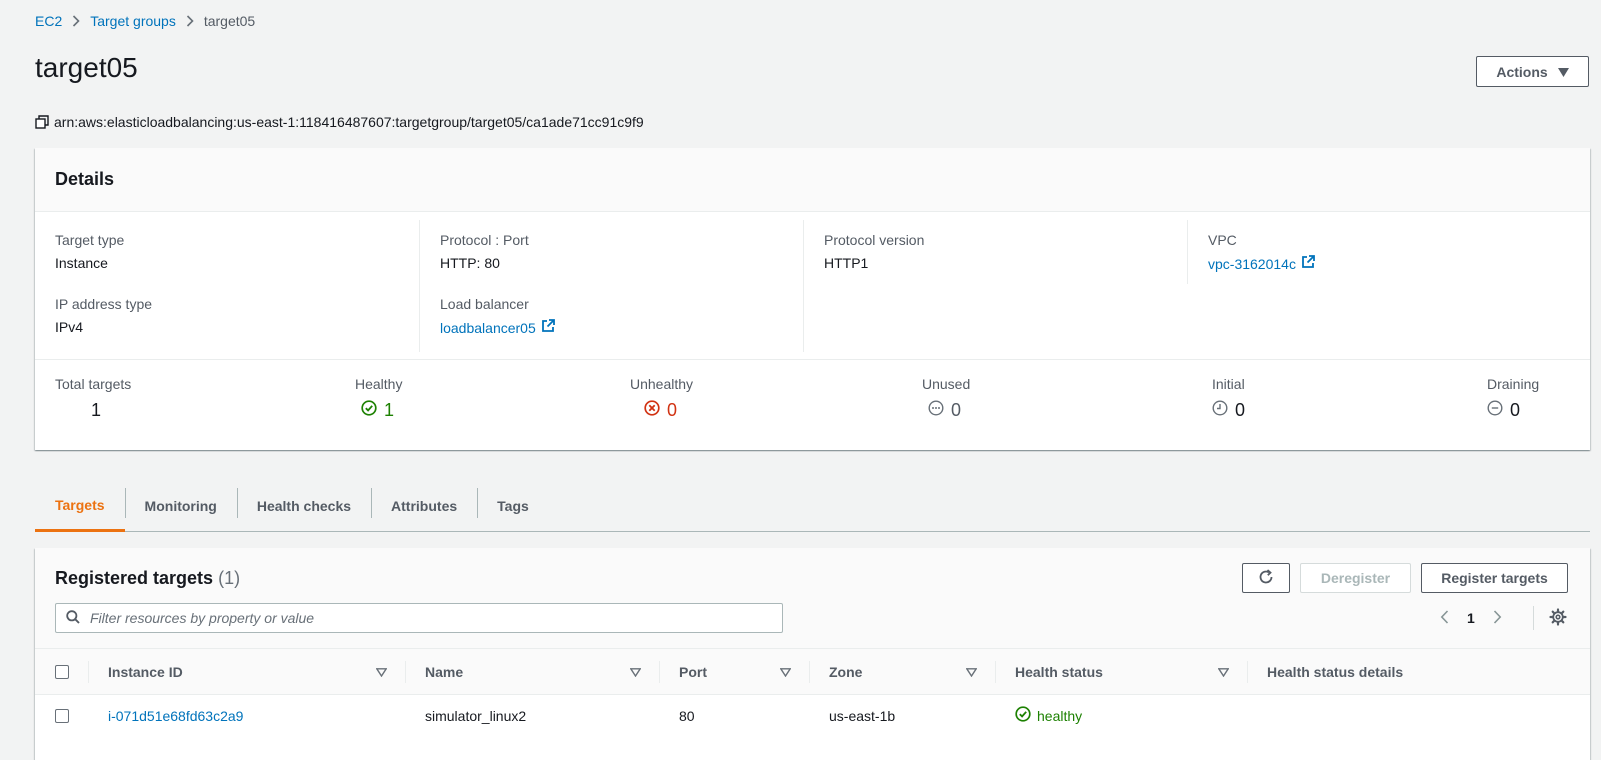 This screenshot has height=760, width=1601. What do you see at coordinates (734, 716) in the screenshot?
I see `port-cell: 80` at bounding box center [734, 716].